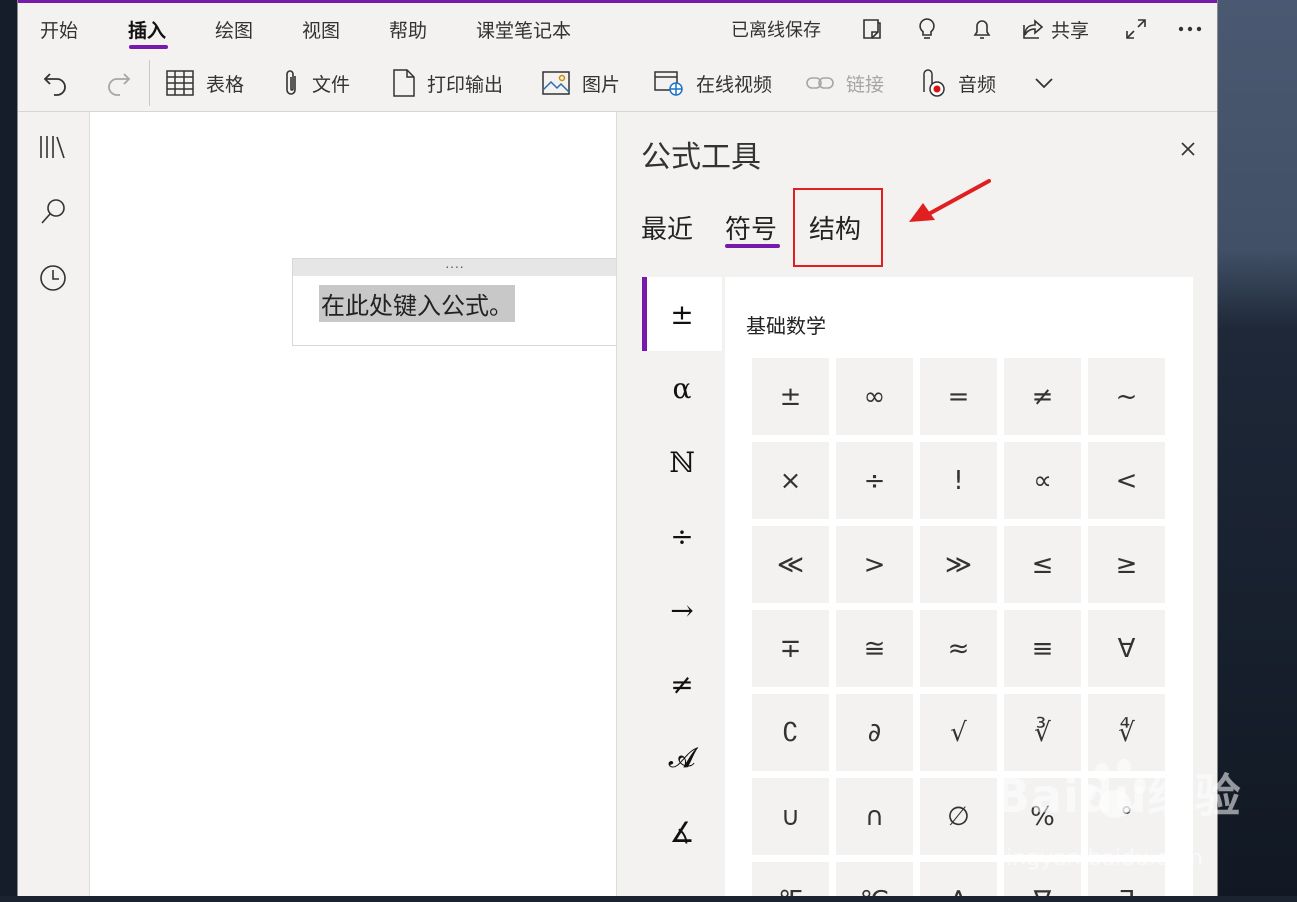 This screenshot has height=902, width=1297. I want to click on save-status: 已离线保存, so click(776, 30).